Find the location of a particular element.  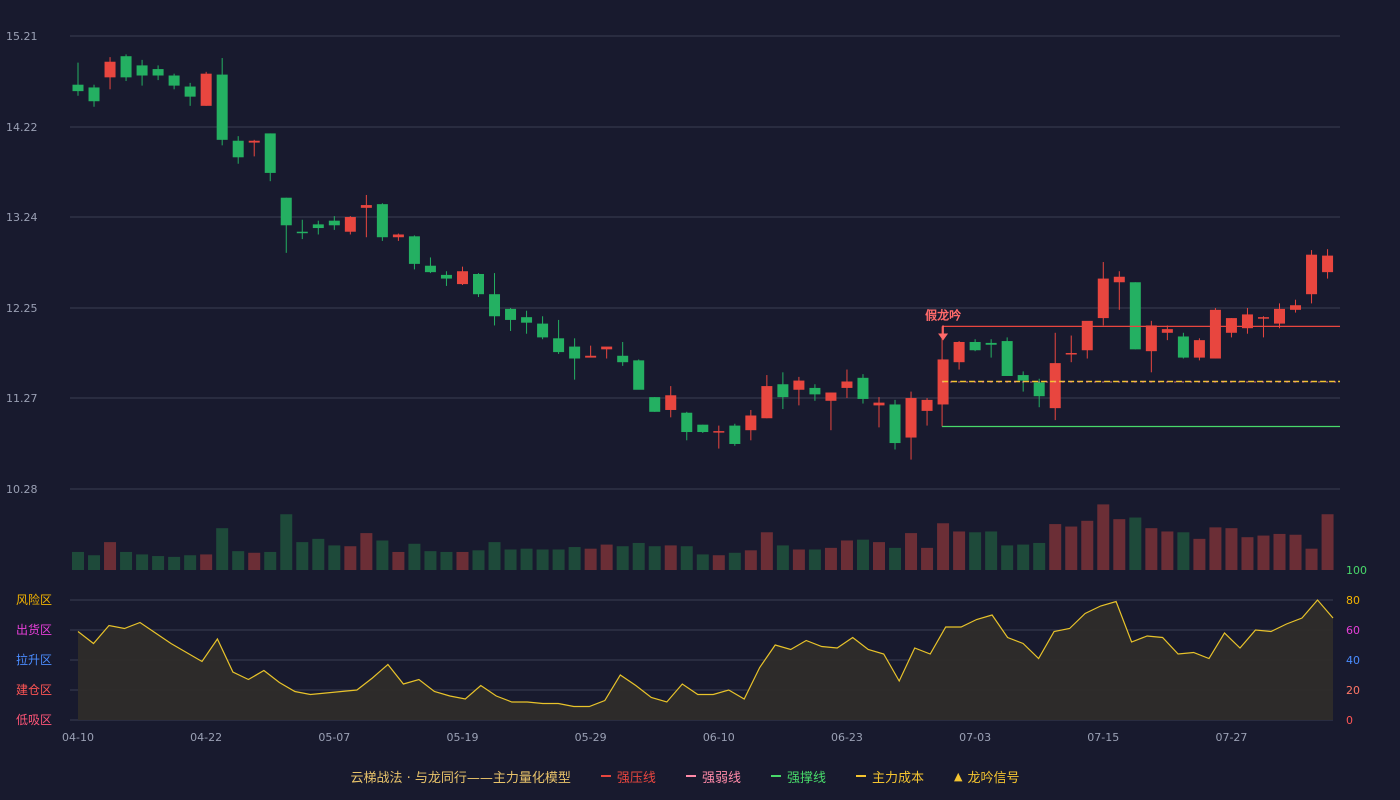

legend-item-dragon-signal: ▲ 龙吟信号 is located at coordinates (986, 776).